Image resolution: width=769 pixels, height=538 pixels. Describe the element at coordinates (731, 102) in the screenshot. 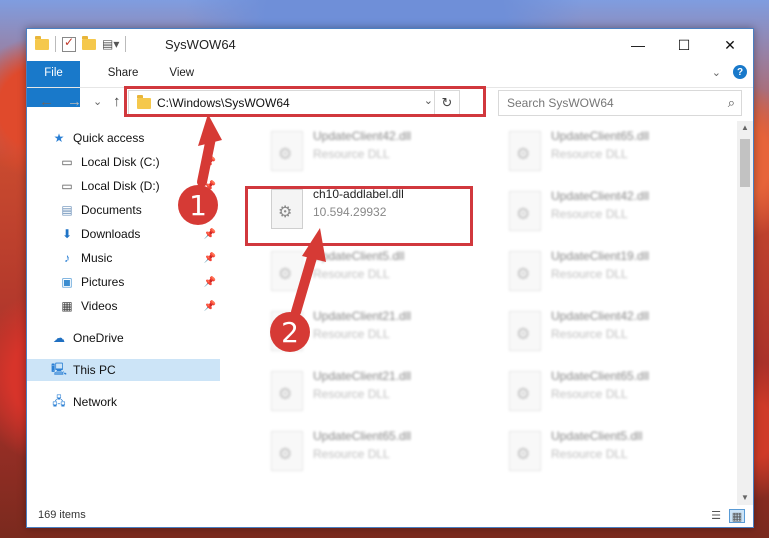

I see `search-icon: ⌕` at that location.